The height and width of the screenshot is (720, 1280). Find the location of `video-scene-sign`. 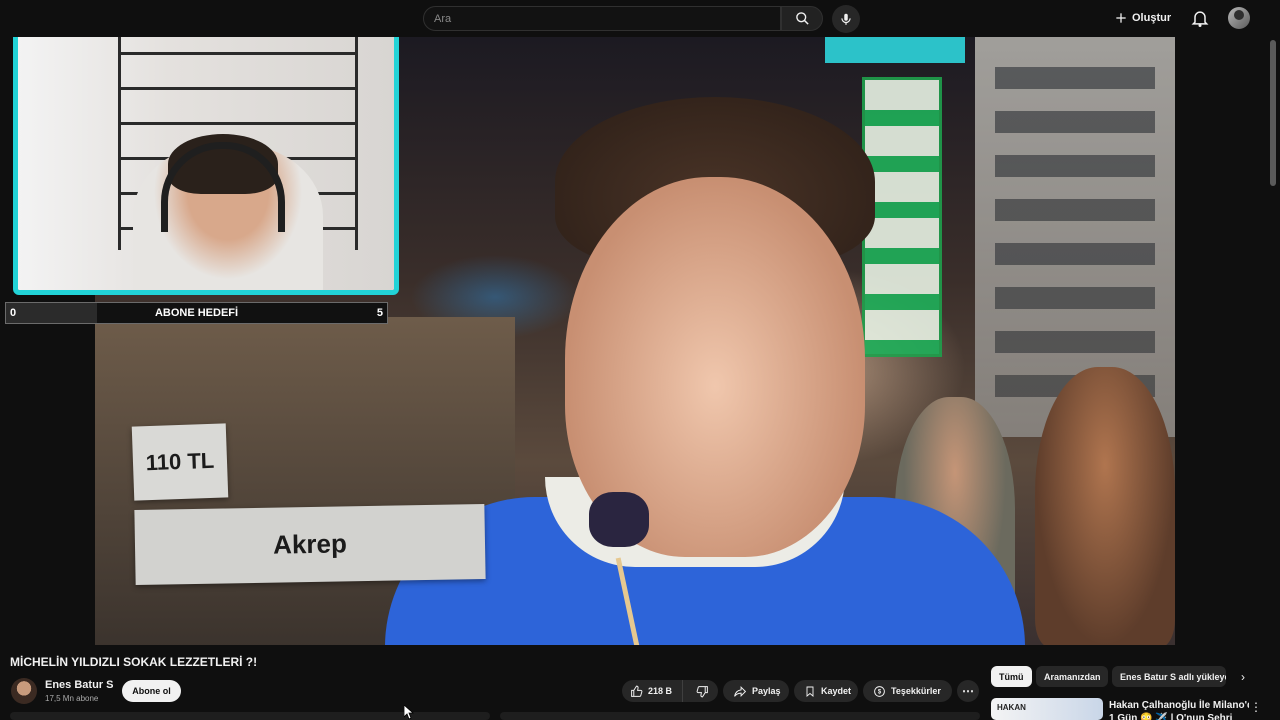

video-scene-sign is located at coordinates (895, 50).